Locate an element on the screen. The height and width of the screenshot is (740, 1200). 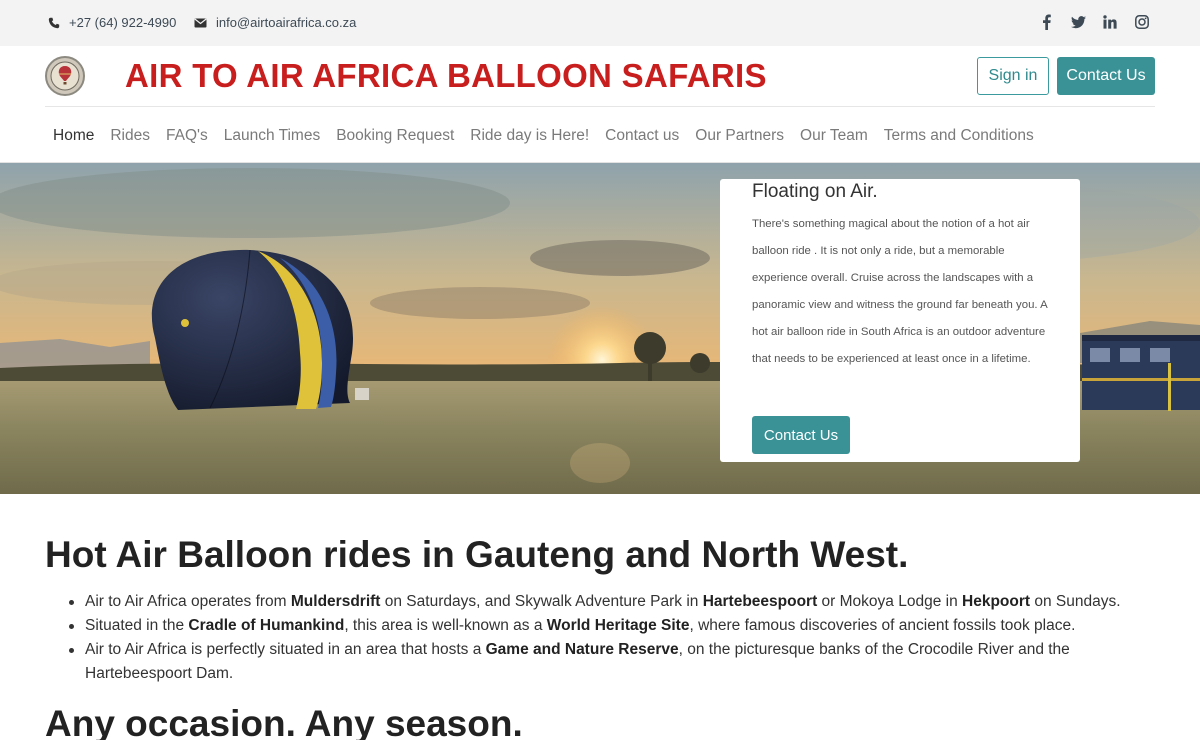
site-logo is located at coordinates (65, 76).